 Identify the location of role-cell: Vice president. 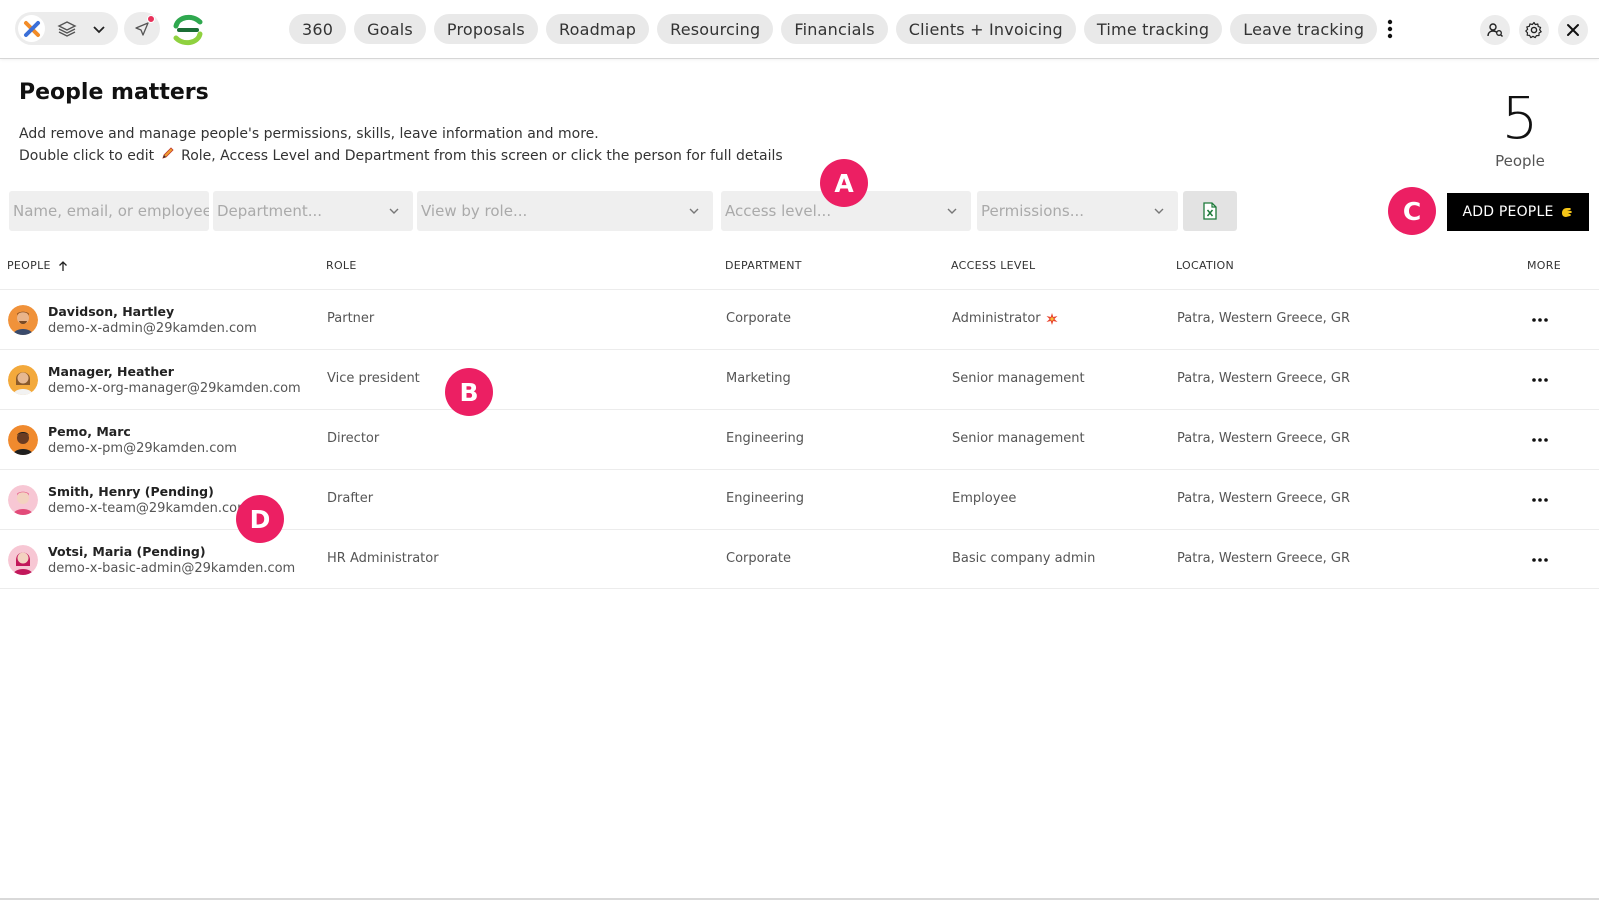
(373, 378).